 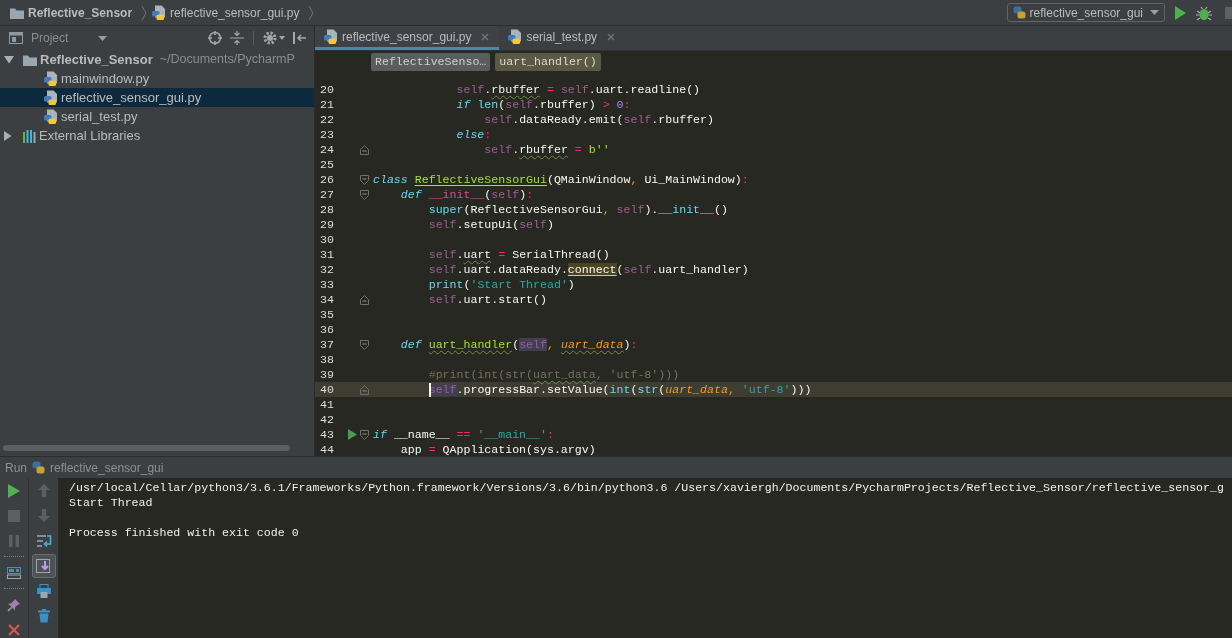 I want to click on text-cursor, so click(x=429, y=389).